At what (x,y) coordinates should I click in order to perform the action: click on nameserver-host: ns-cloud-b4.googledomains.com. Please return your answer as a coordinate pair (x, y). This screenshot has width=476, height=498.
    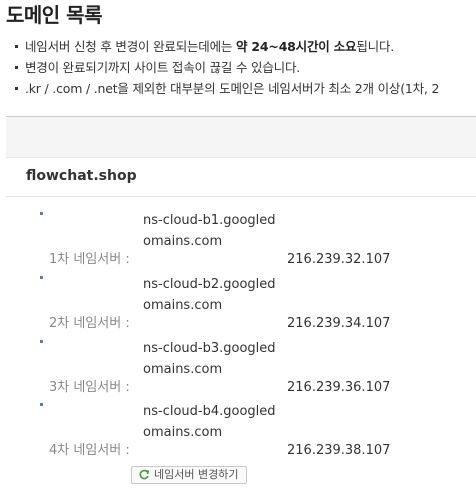
    Looking at the image, I should click on (209, 422).